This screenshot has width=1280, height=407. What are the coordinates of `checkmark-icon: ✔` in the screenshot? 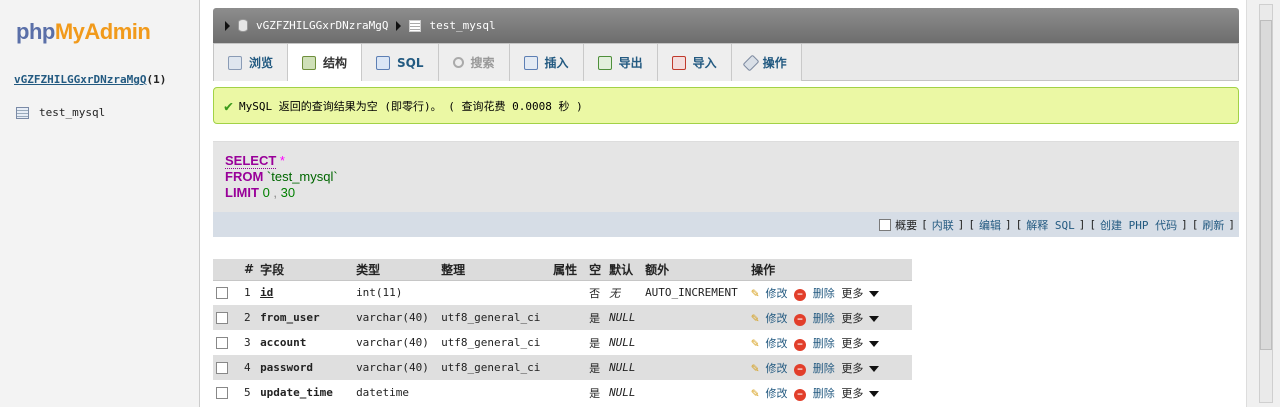 It's located at (229, 105).